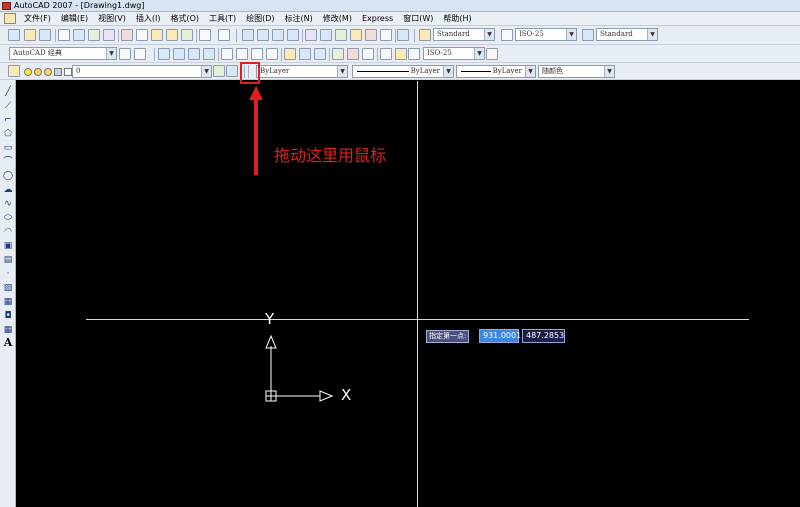 The width and height of the screenshot is (800, 507). I want to click on lineweight-select: ByLayer ▼, so click(496, 71).